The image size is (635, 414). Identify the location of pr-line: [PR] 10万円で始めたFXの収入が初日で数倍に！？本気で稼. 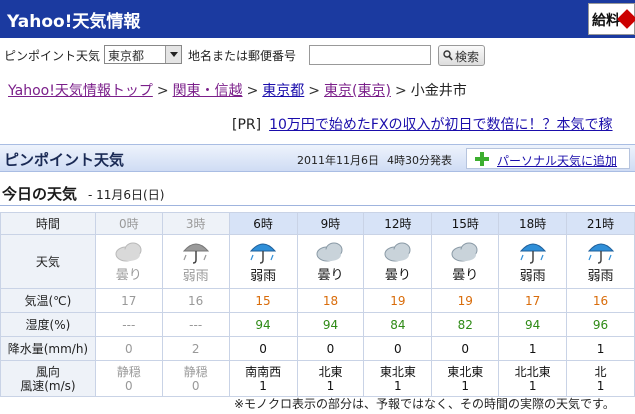
(422, 124).